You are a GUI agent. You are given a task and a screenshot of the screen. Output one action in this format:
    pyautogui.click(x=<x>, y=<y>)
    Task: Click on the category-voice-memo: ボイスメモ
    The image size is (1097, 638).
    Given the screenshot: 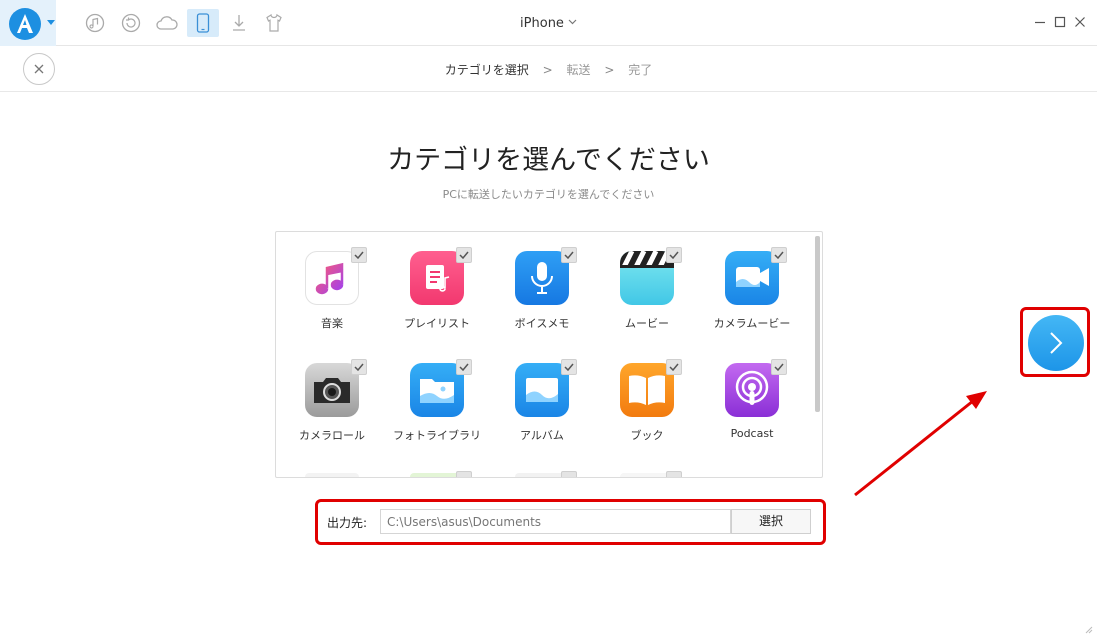 What is the action you would take?
    pyautogui.click(x=542, y=291)
    